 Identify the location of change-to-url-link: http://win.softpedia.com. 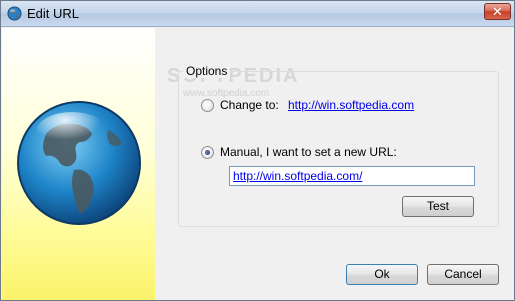
(351, 105).